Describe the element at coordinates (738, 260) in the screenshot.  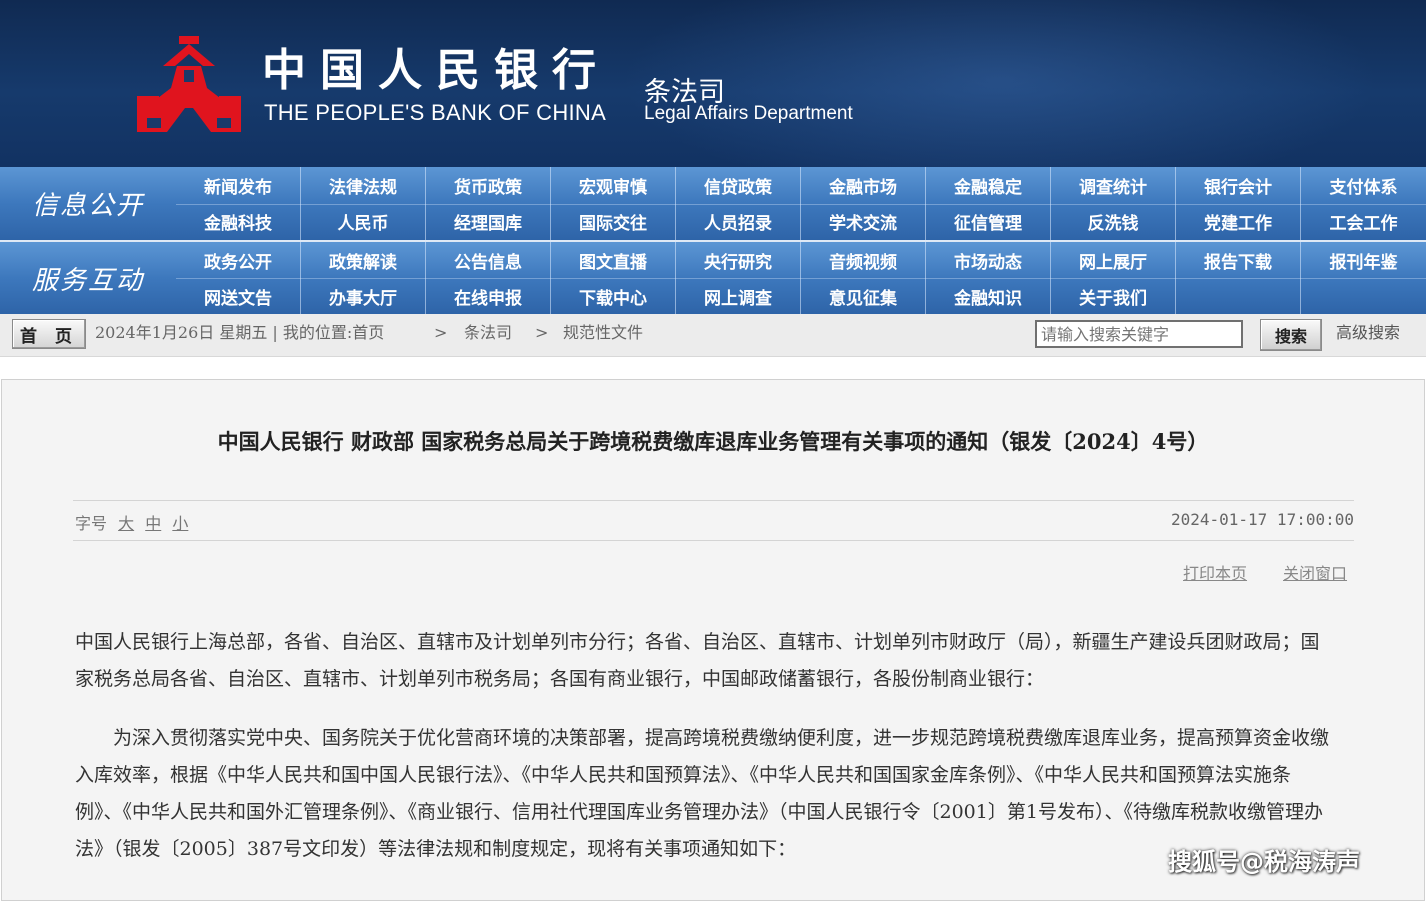
I see `nav-item-research: 央行研究` at that location.